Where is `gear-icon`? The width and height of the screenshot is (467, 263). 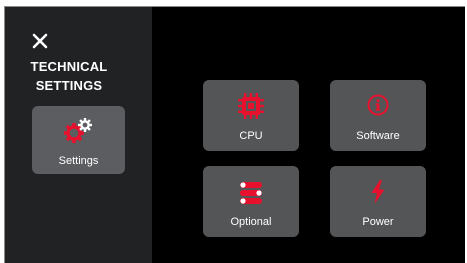 gear-icon is located at coordinates (78, 130).